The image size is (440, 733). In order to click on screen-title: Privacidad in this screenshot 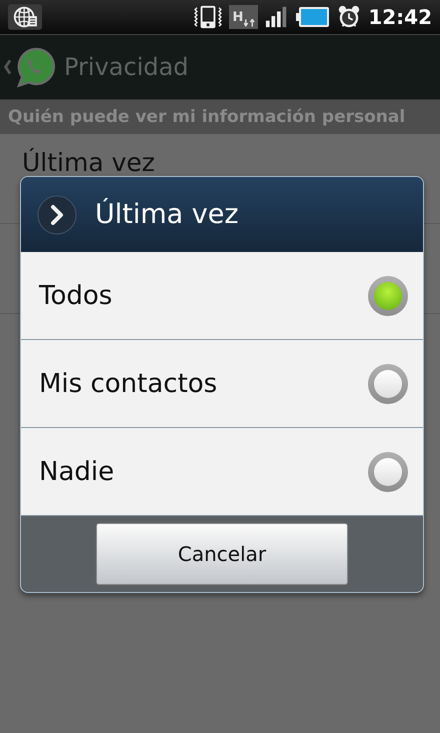, I will do `click(126, 67)`.